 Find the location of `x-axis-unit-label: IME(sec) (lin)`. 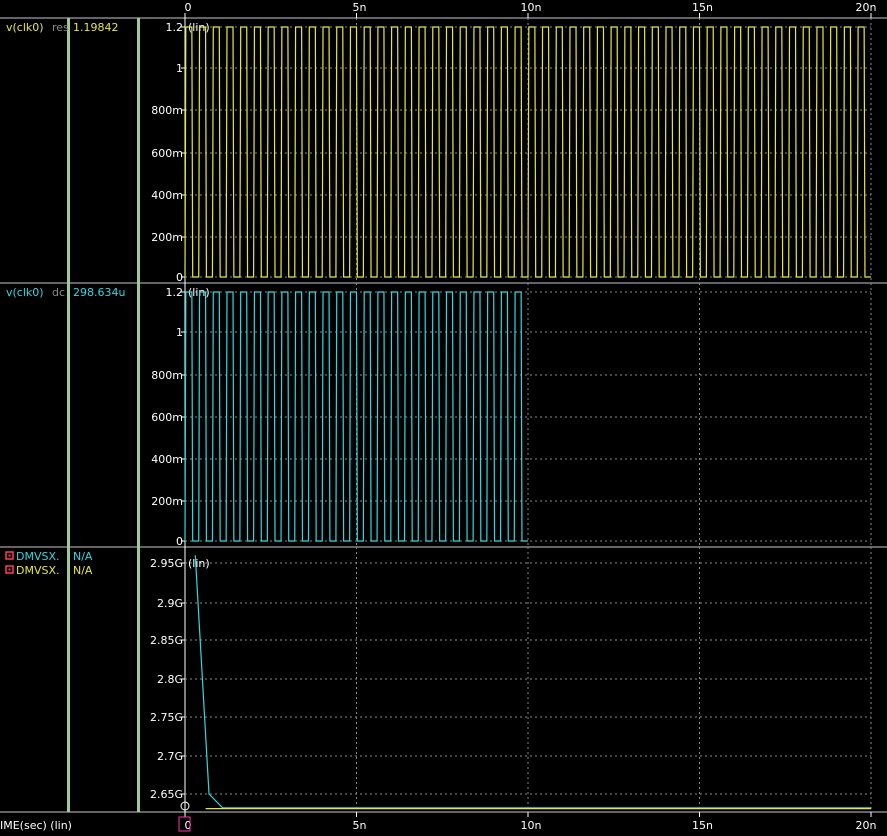

x-axis-unit-label: IME(sec) (lin) is located at coordinates (36, 825).